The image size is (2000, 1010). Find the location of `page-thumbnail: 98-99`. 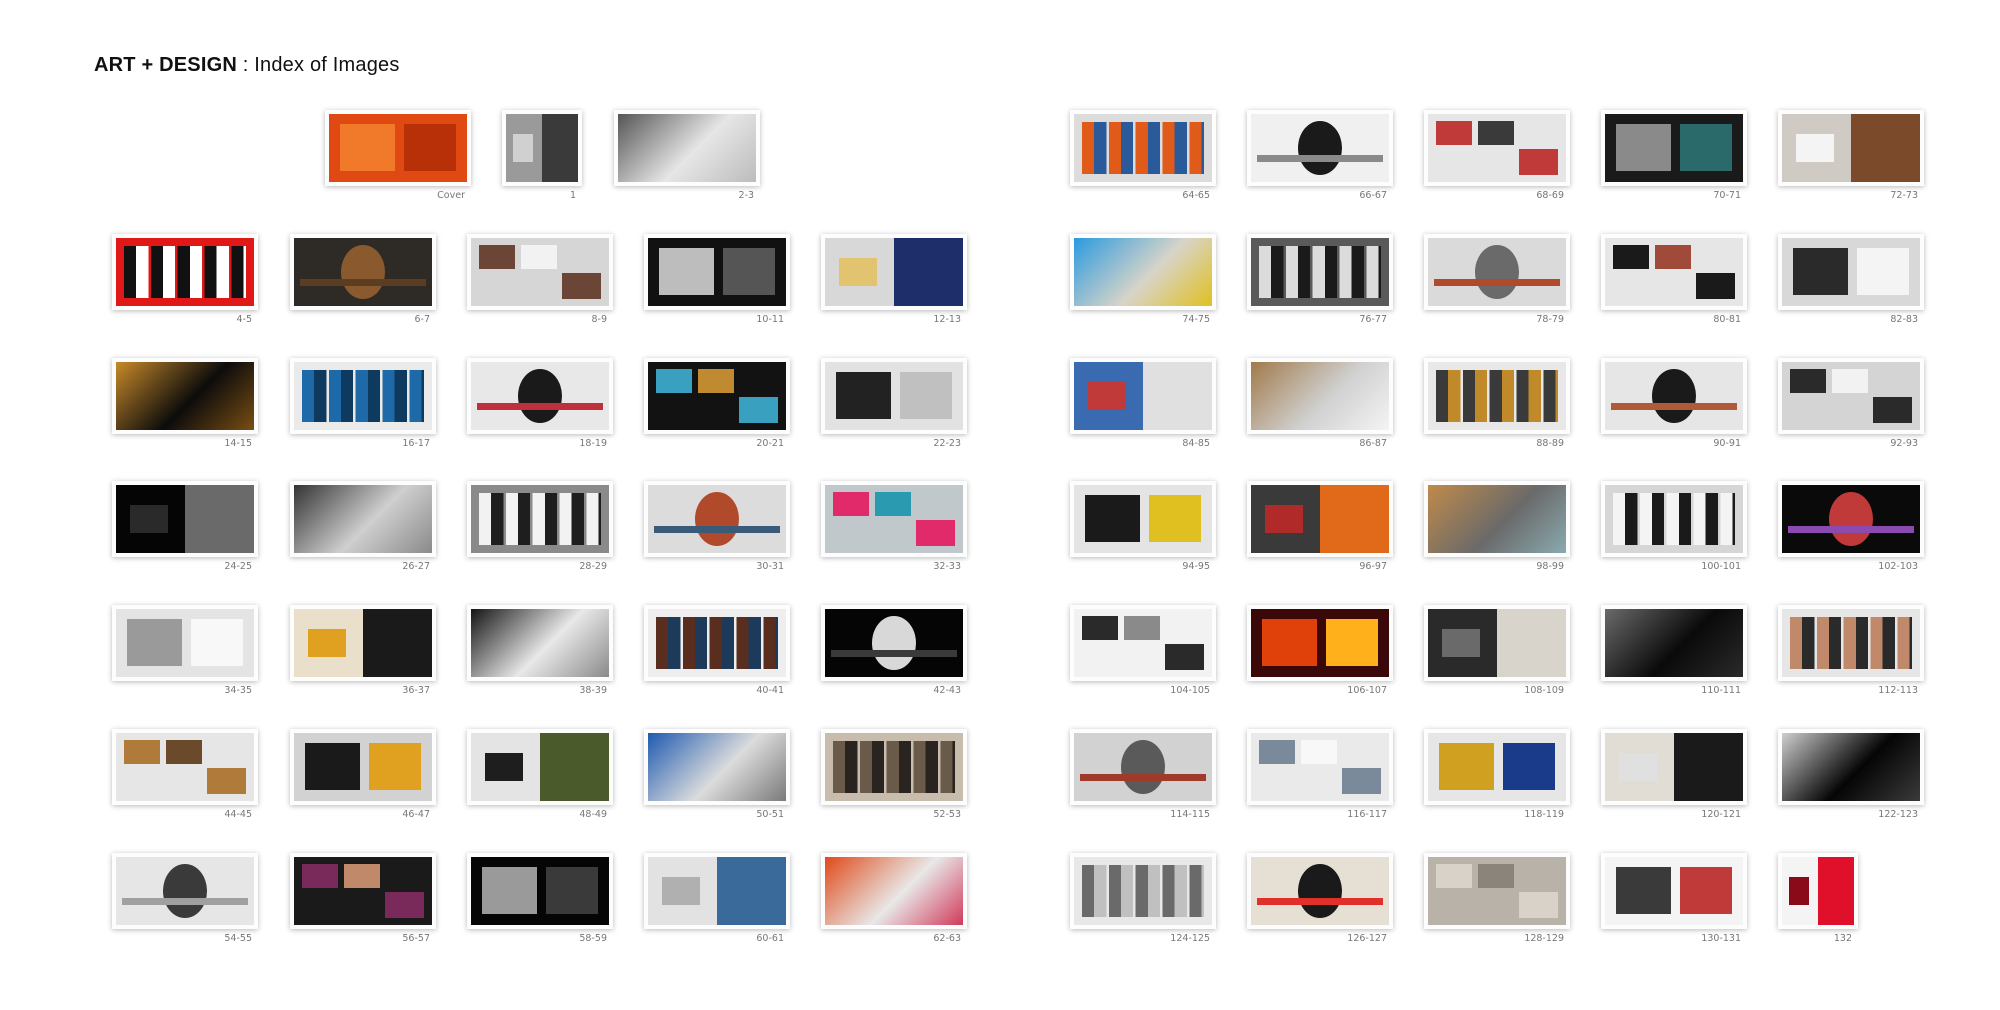

page-thumbnail: 98-99 is located at coordinates (1497, 526).